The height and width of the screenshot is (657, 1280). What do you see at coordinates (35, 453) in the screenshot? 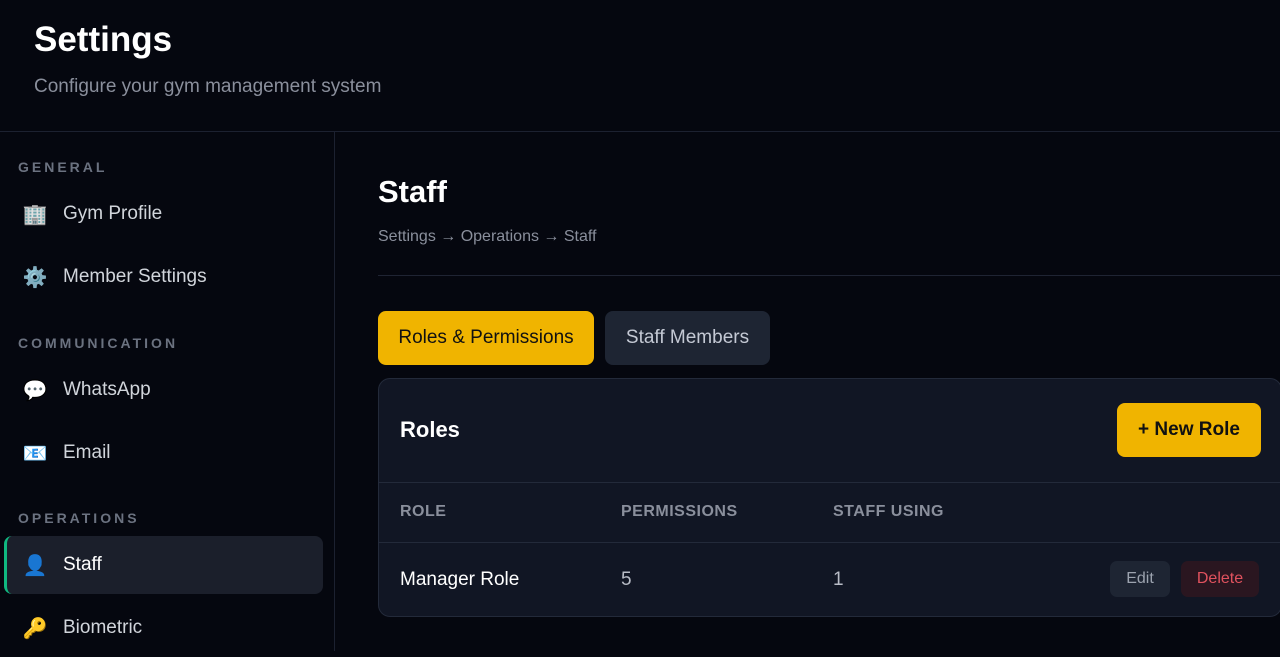
I see `email-icon: 📧` at bounding box center [35, 453].